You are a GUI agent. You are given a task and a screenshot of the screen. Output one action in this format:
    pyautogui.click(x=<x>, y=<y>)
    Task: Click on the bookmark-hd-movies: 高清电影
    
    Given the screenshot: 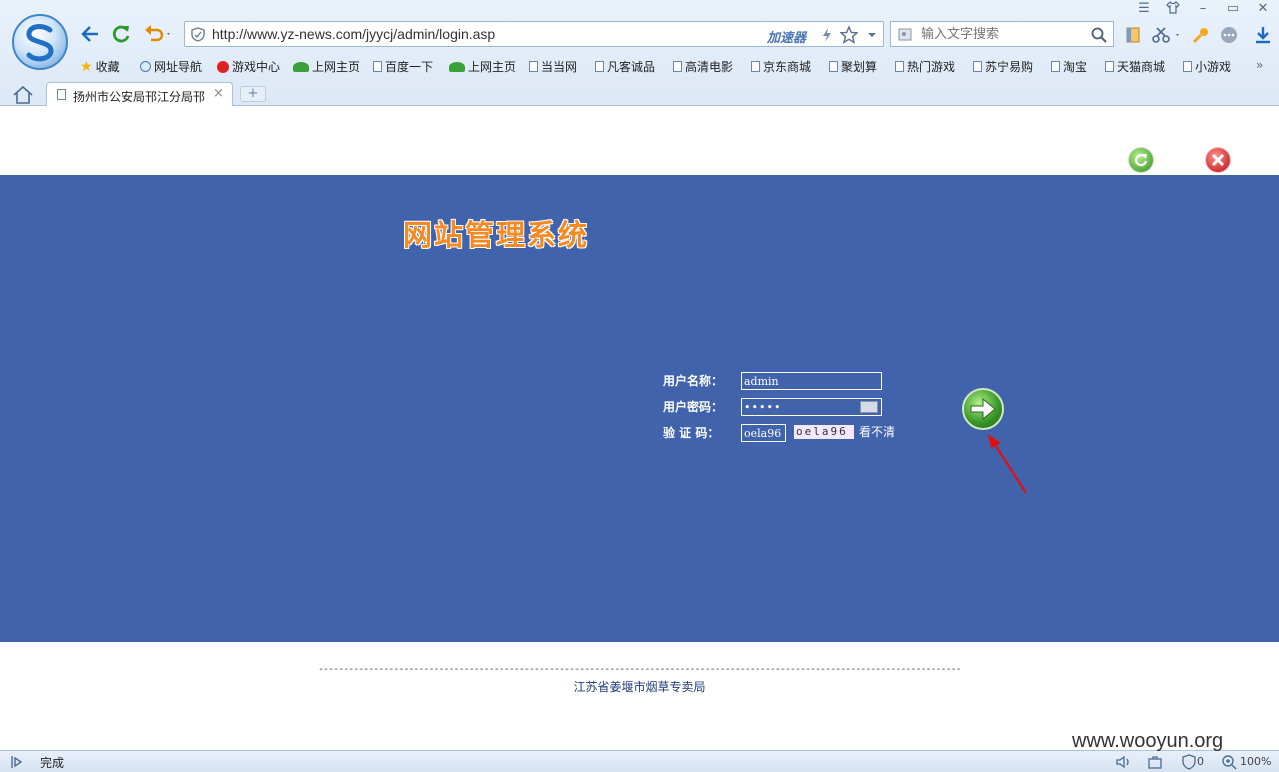 What is the action you would take?
    pyautogui.click(x=703, y=66)
    